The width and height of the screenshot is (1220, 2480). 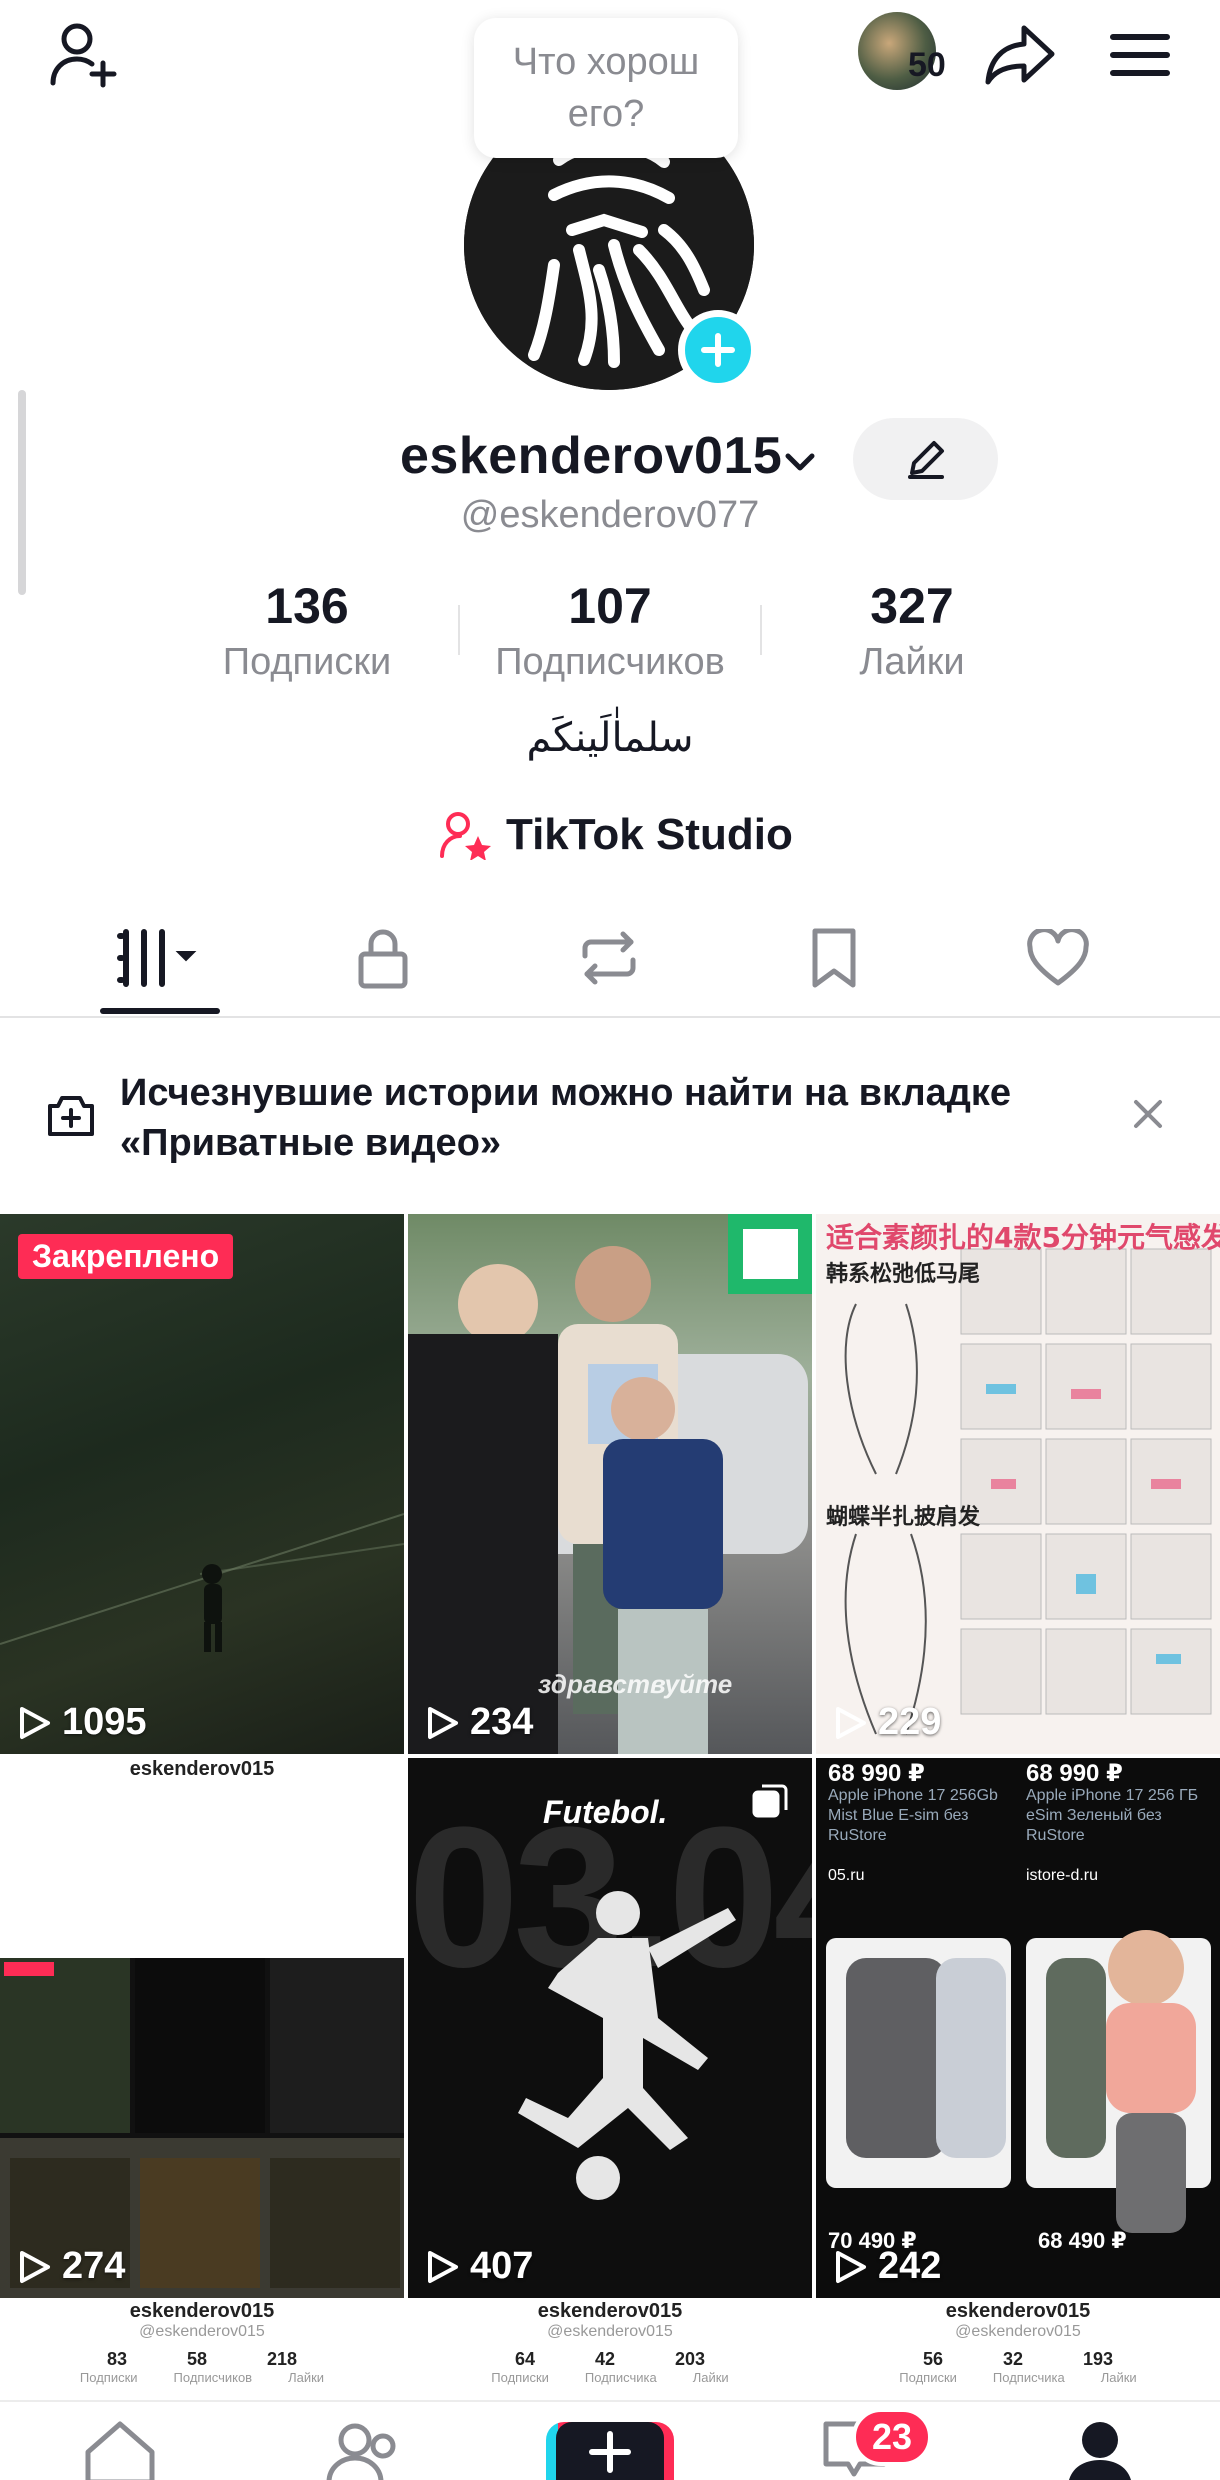 I want to click on nav-home, so click(x=120, y=2449).